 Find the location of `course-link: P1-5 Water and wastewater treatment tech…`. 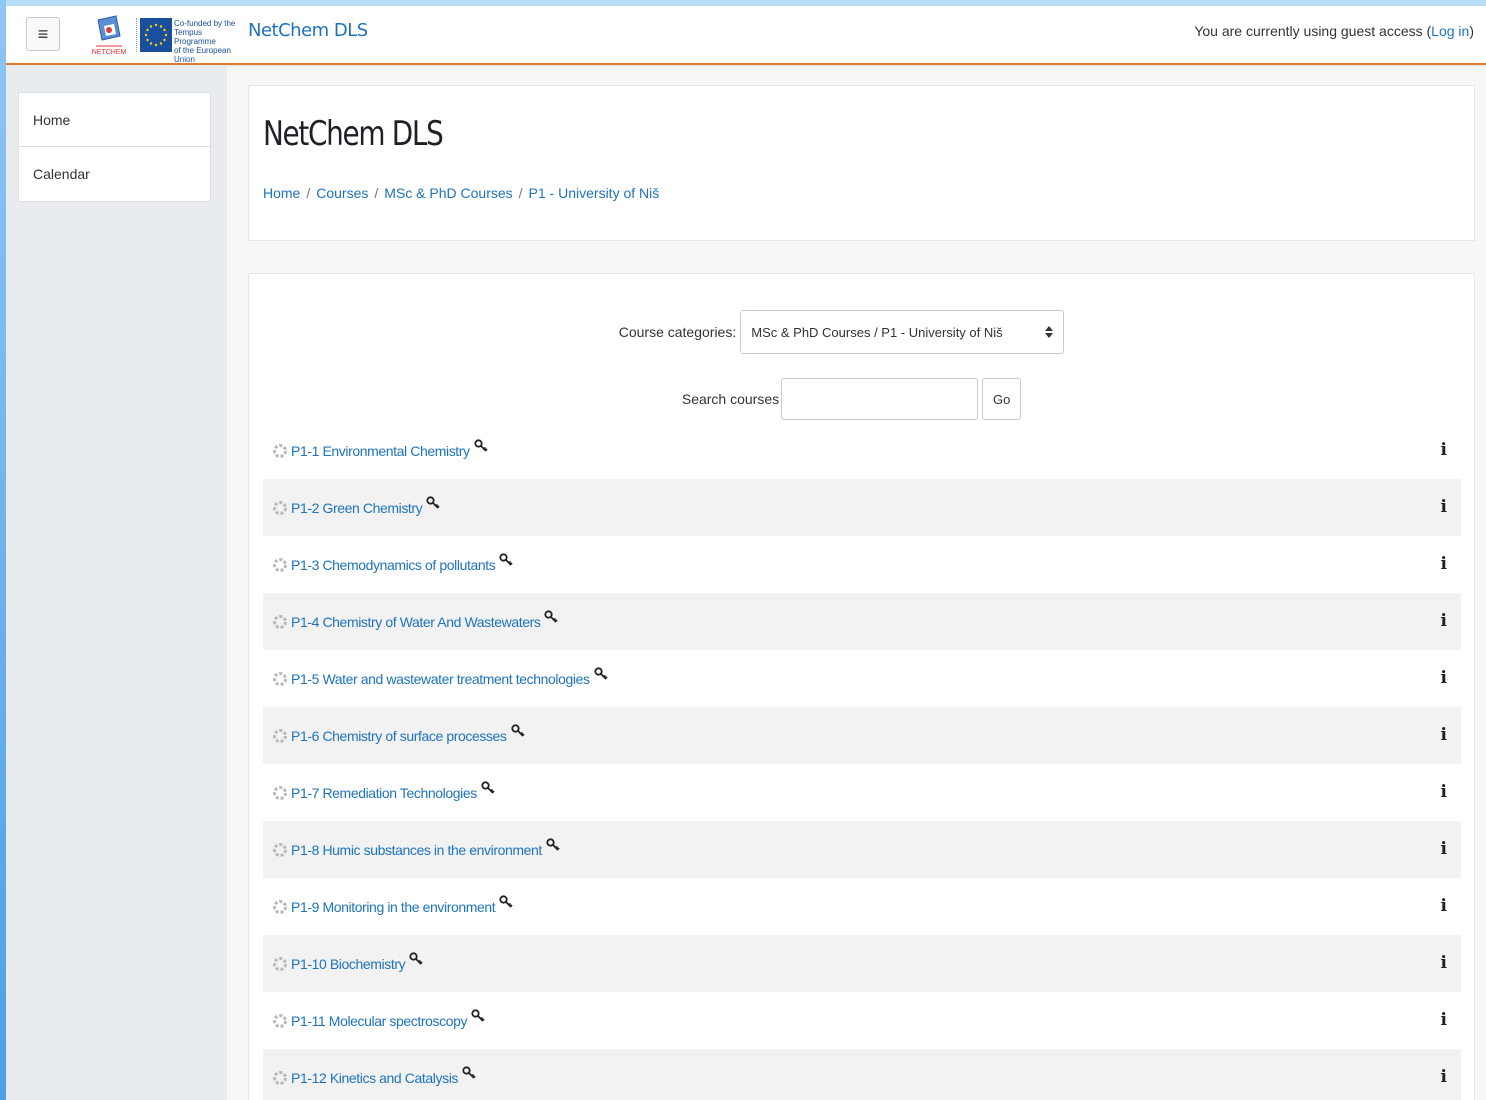

course-link: P1-5 Water and wastewater treatment tech… is located at coordinates (440, 679).